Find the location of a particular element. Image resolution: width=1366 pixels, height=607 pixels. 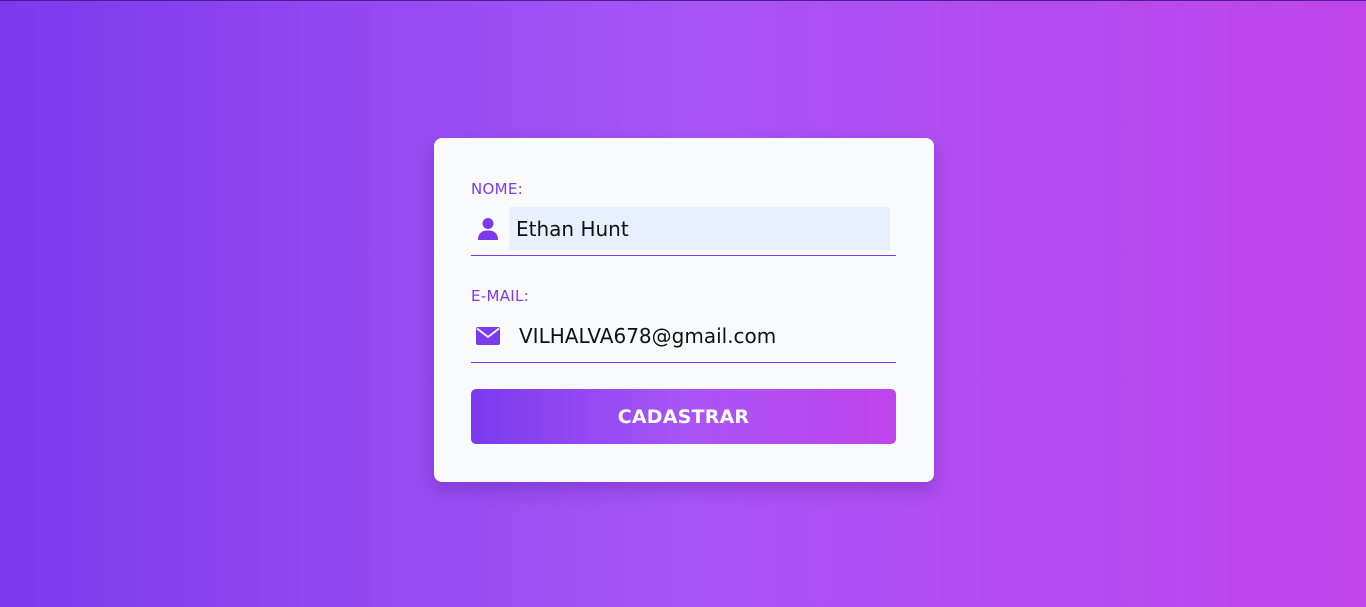

envelope-icon is located at coordinates (488, 336).